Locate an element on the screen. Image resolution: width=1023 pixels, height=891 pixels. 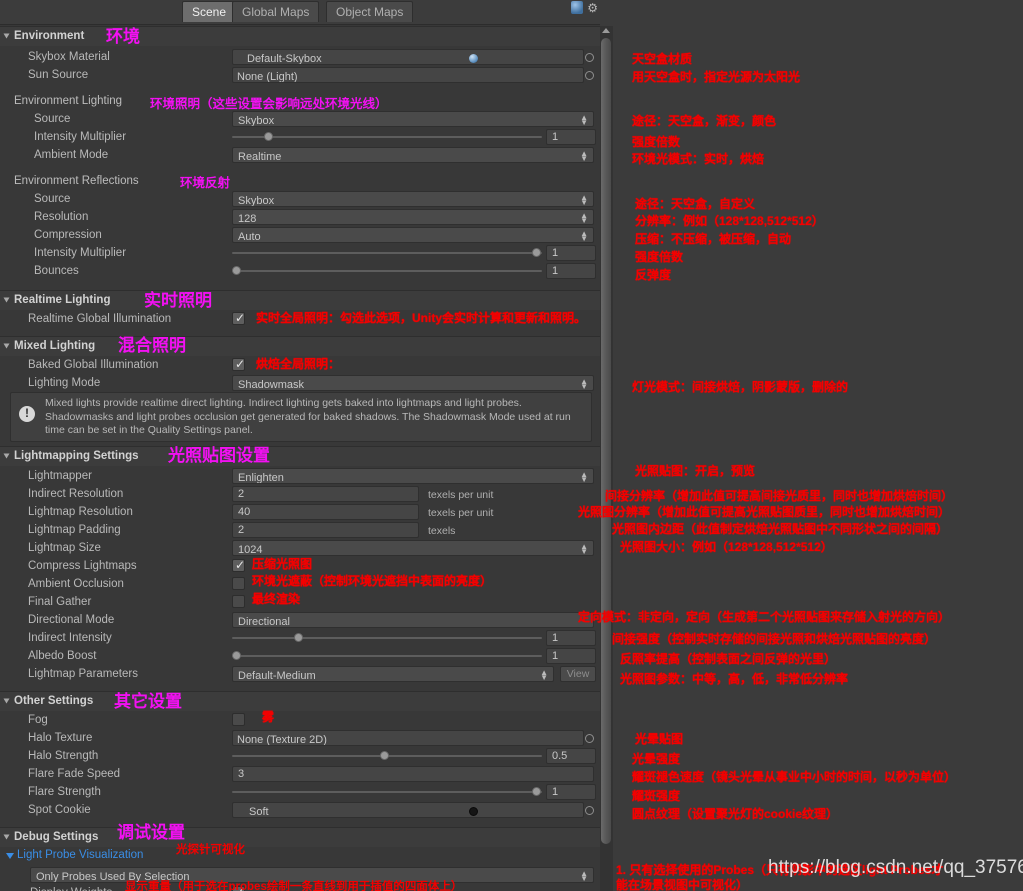
object-picker-icon-skybox is located at coordinates (589, 57).